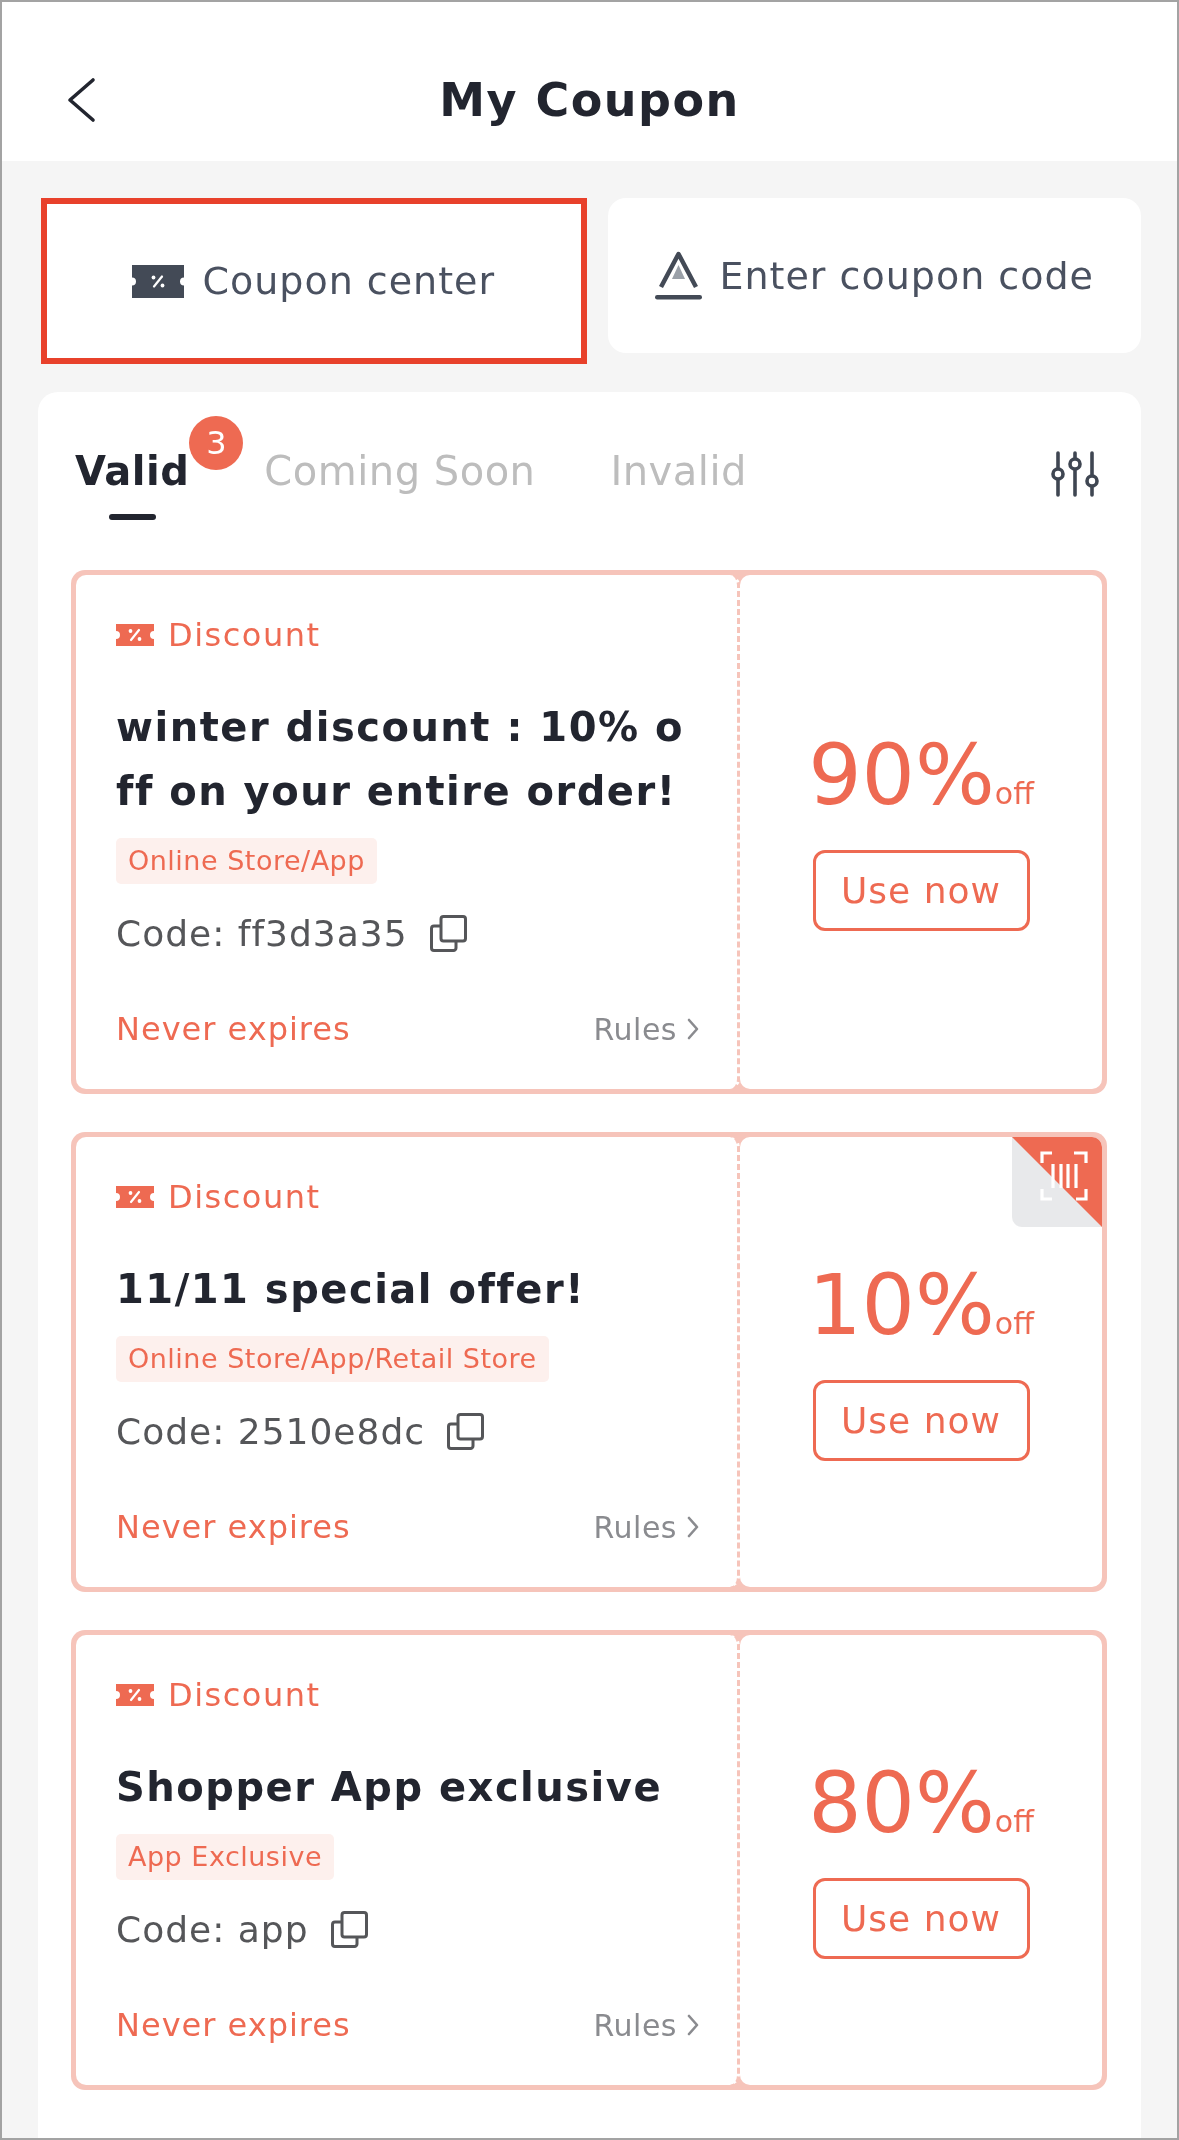 The height and width of the screenshot is (2140, 1179). What do you see at coordinates (262, 933) in the screenshot?
I see `coupon-code: Code: ff3d3a35` at bounding box center [262, 933].